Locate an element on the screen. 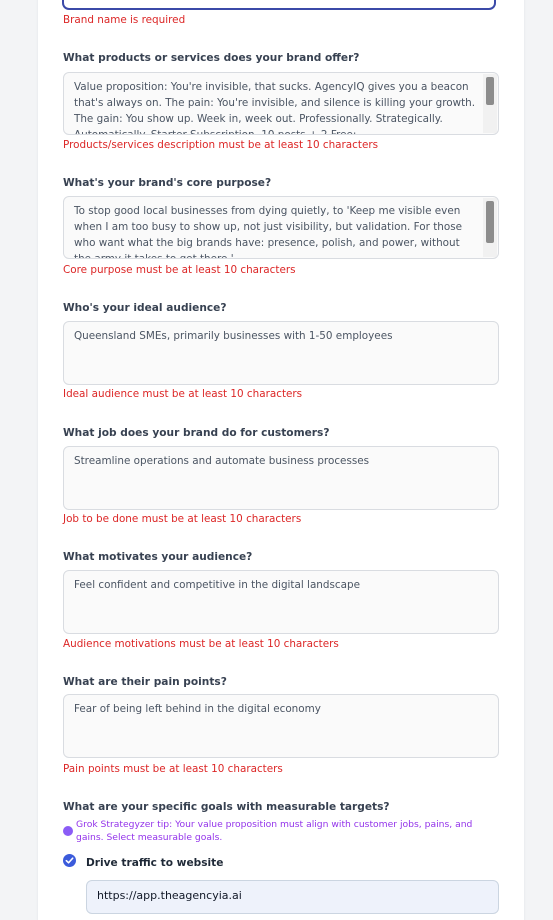  ideal-audience-label: Who's your ideal audience? is located at coordinates (145, 308).